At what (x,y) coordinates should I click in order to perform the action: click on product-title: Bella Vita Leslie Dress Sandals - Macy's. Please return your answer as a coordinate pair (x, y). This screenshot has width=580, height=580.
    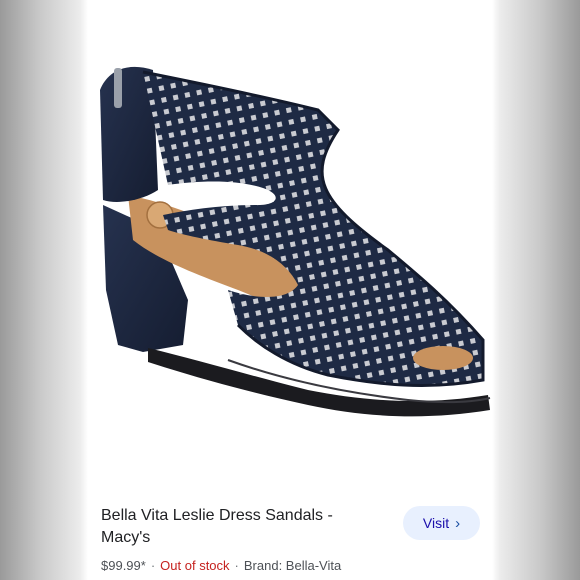
    Looking at the image, I should click on (232, 527).